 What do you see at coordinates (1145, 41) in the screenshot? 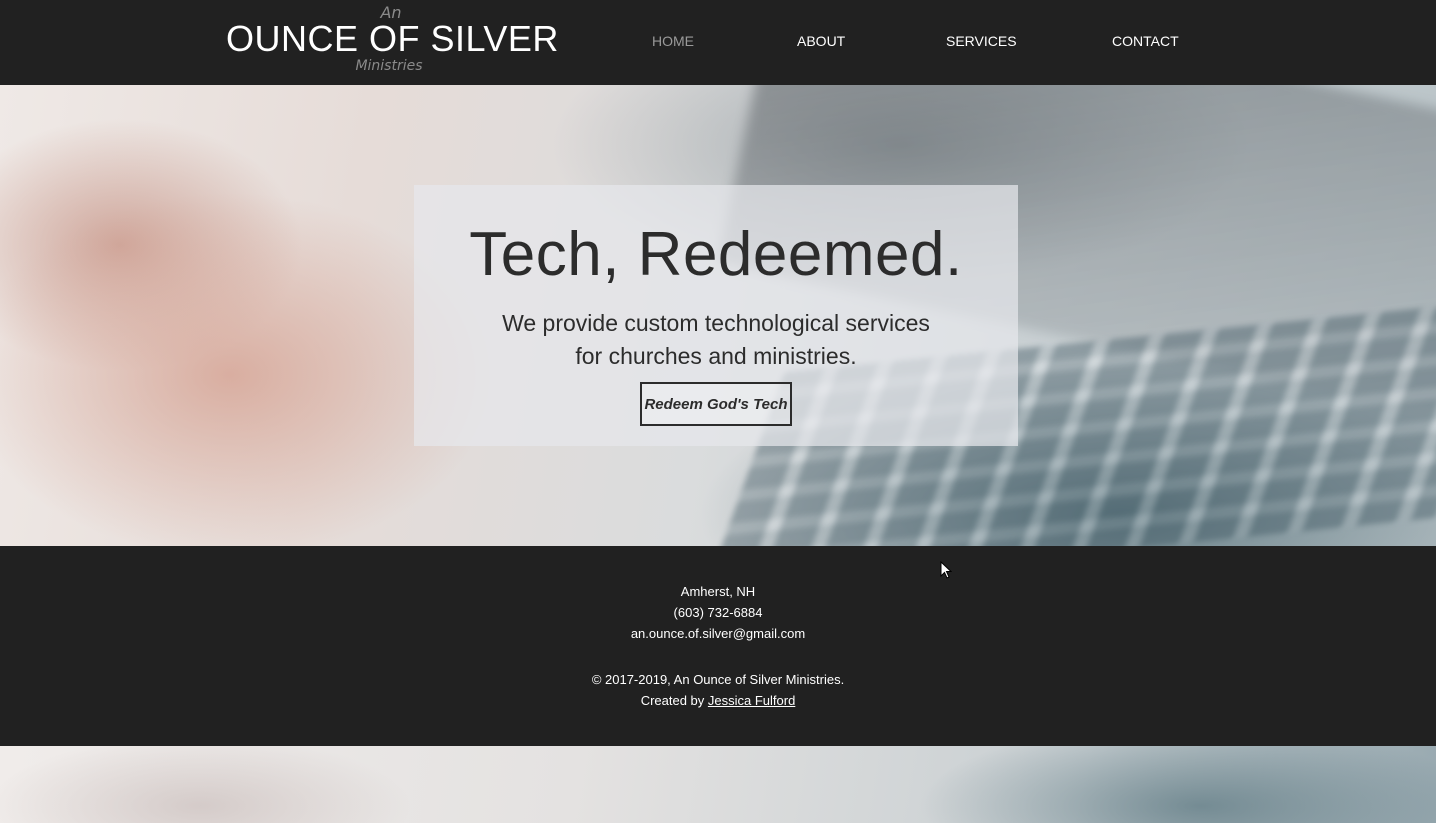
I see `nav-contact: CONTACT` at bounding box center [1145, 41].